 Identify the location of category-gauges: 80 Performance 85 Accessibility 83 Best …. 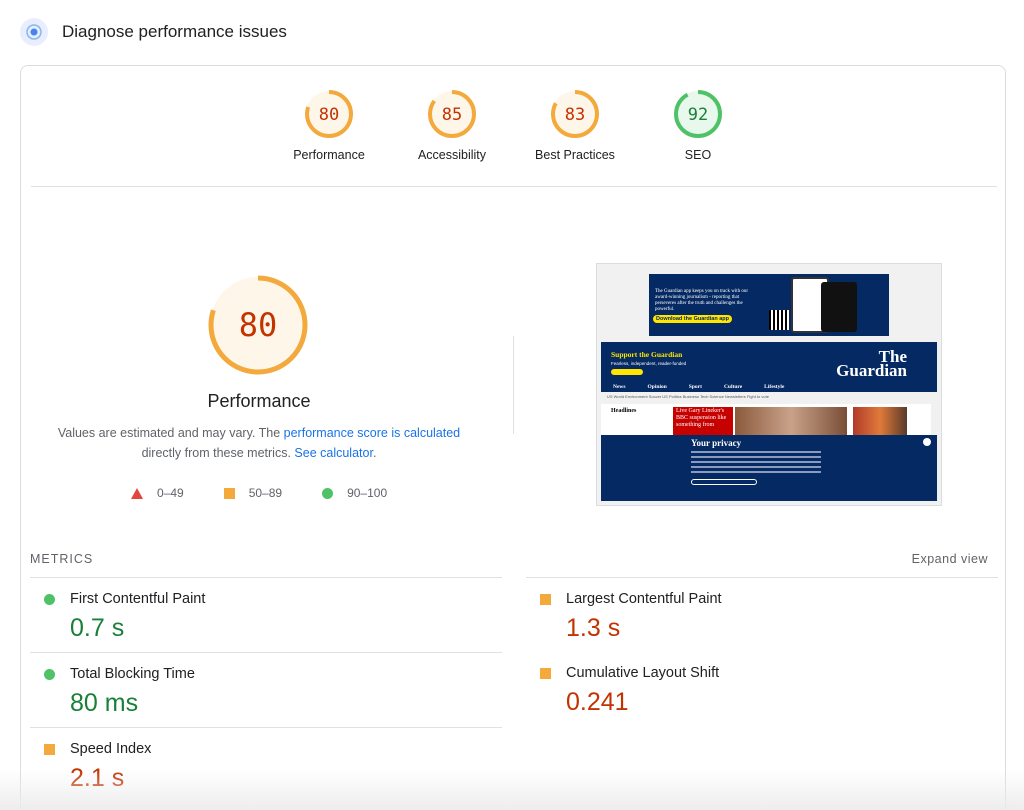
(513, 133).